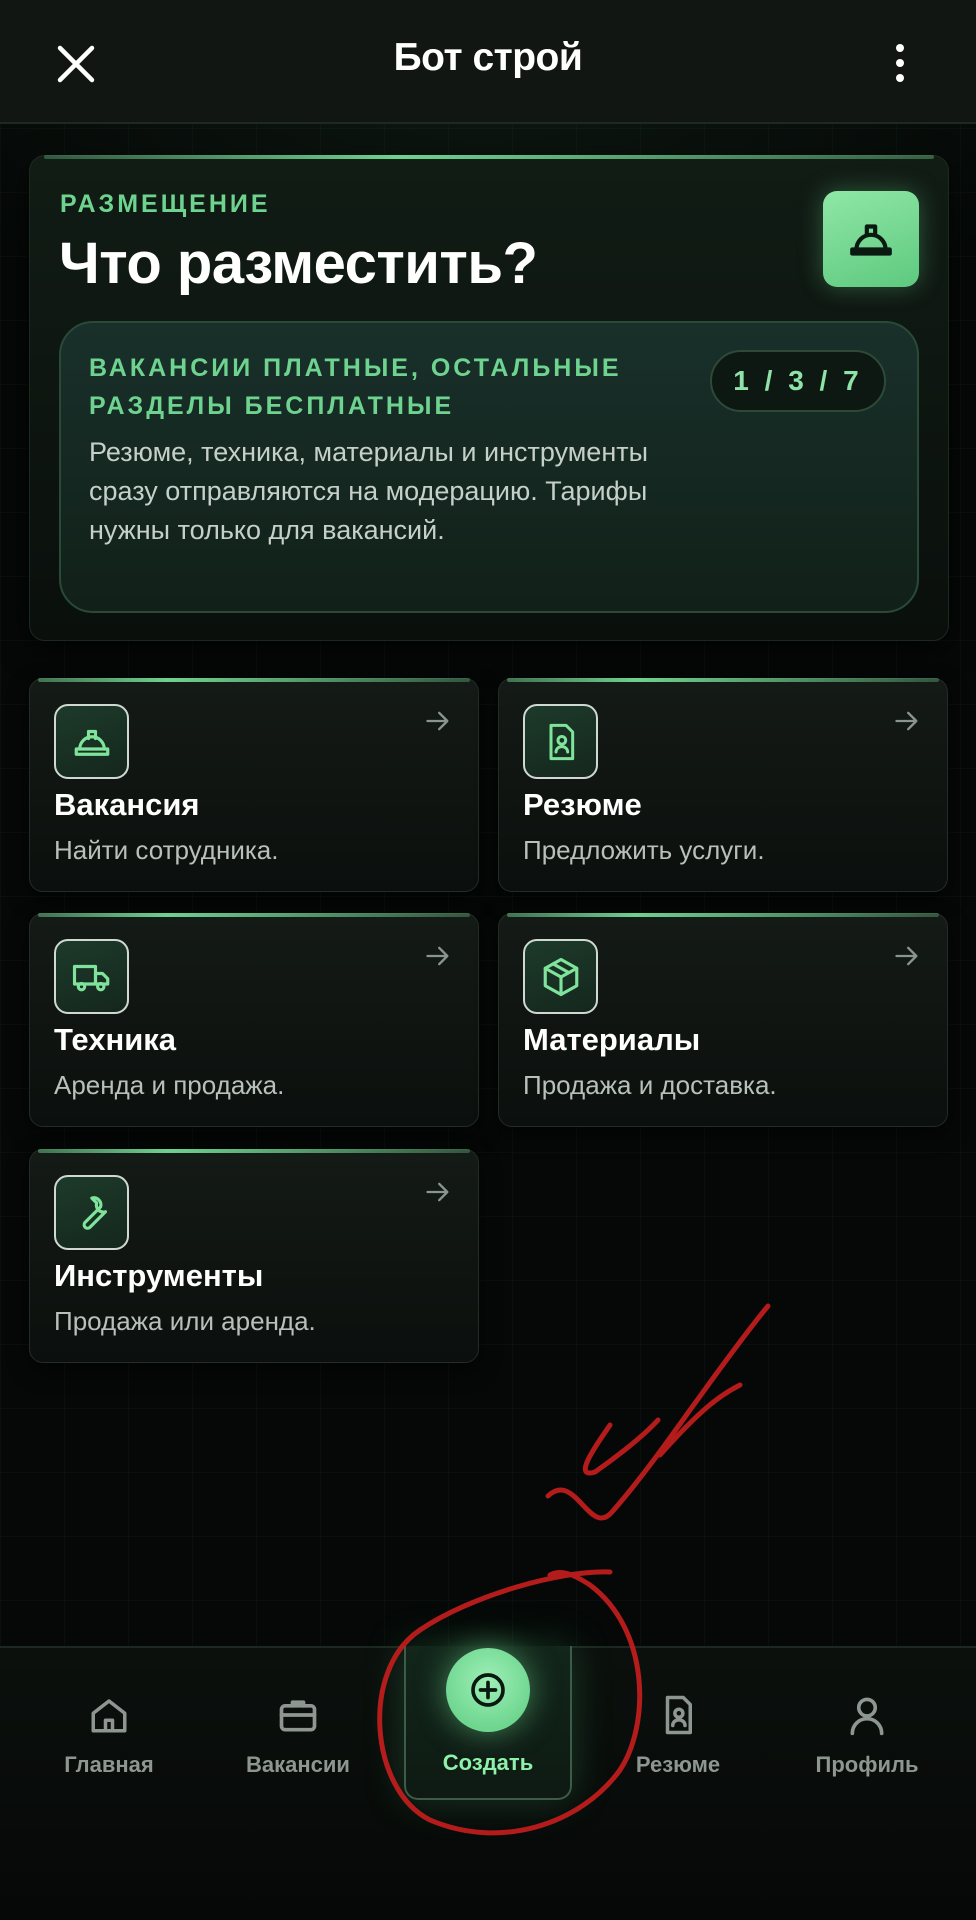  Describe the element at coordinates (298, 1764) in the screenshot. I see `nav-label: Вакансии` at that location.